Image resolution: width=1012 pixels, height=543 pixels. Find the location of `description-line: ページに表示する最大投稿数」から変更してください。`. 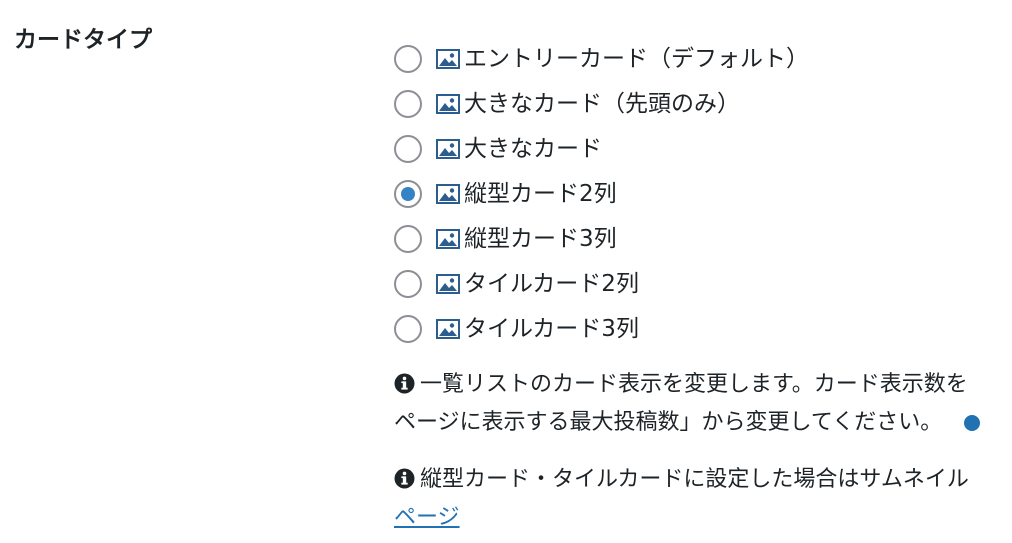

description-line: ページに表示する最大投稿数」から変更してください。 is located at coordinates (703, 423).